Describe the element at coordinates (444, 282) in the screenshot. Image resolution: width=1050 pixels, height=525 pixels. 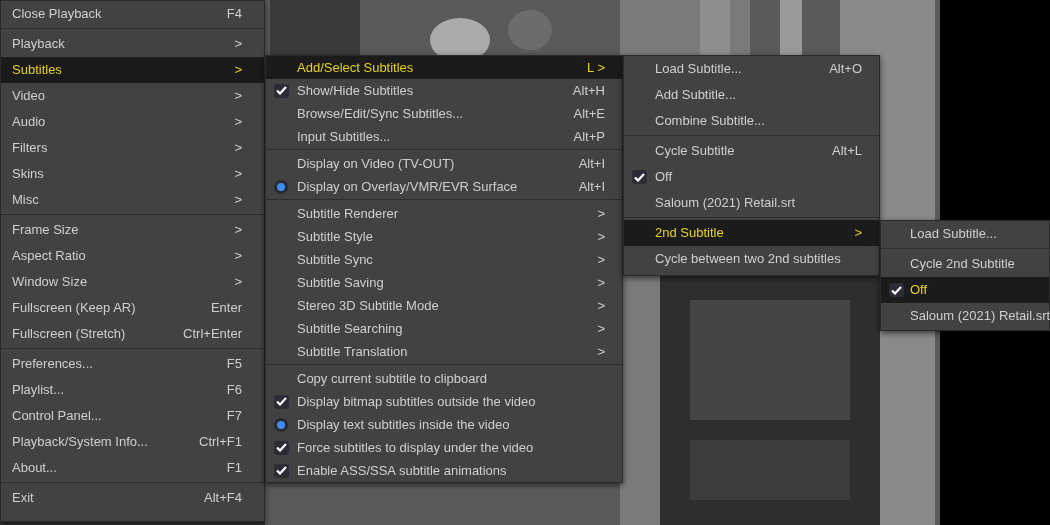
I see `menu-item: Subtitle Saving >` at that location.